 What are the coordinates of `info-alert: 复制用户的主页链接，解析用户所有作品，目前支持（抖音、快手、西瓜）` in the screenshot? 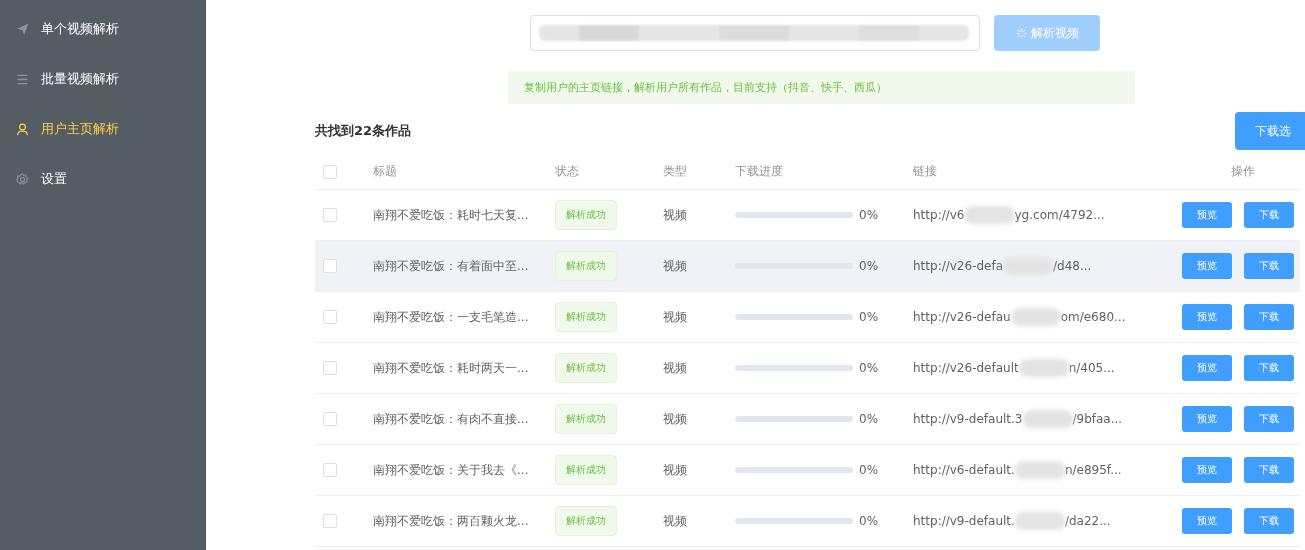 It's located at (821, 87).